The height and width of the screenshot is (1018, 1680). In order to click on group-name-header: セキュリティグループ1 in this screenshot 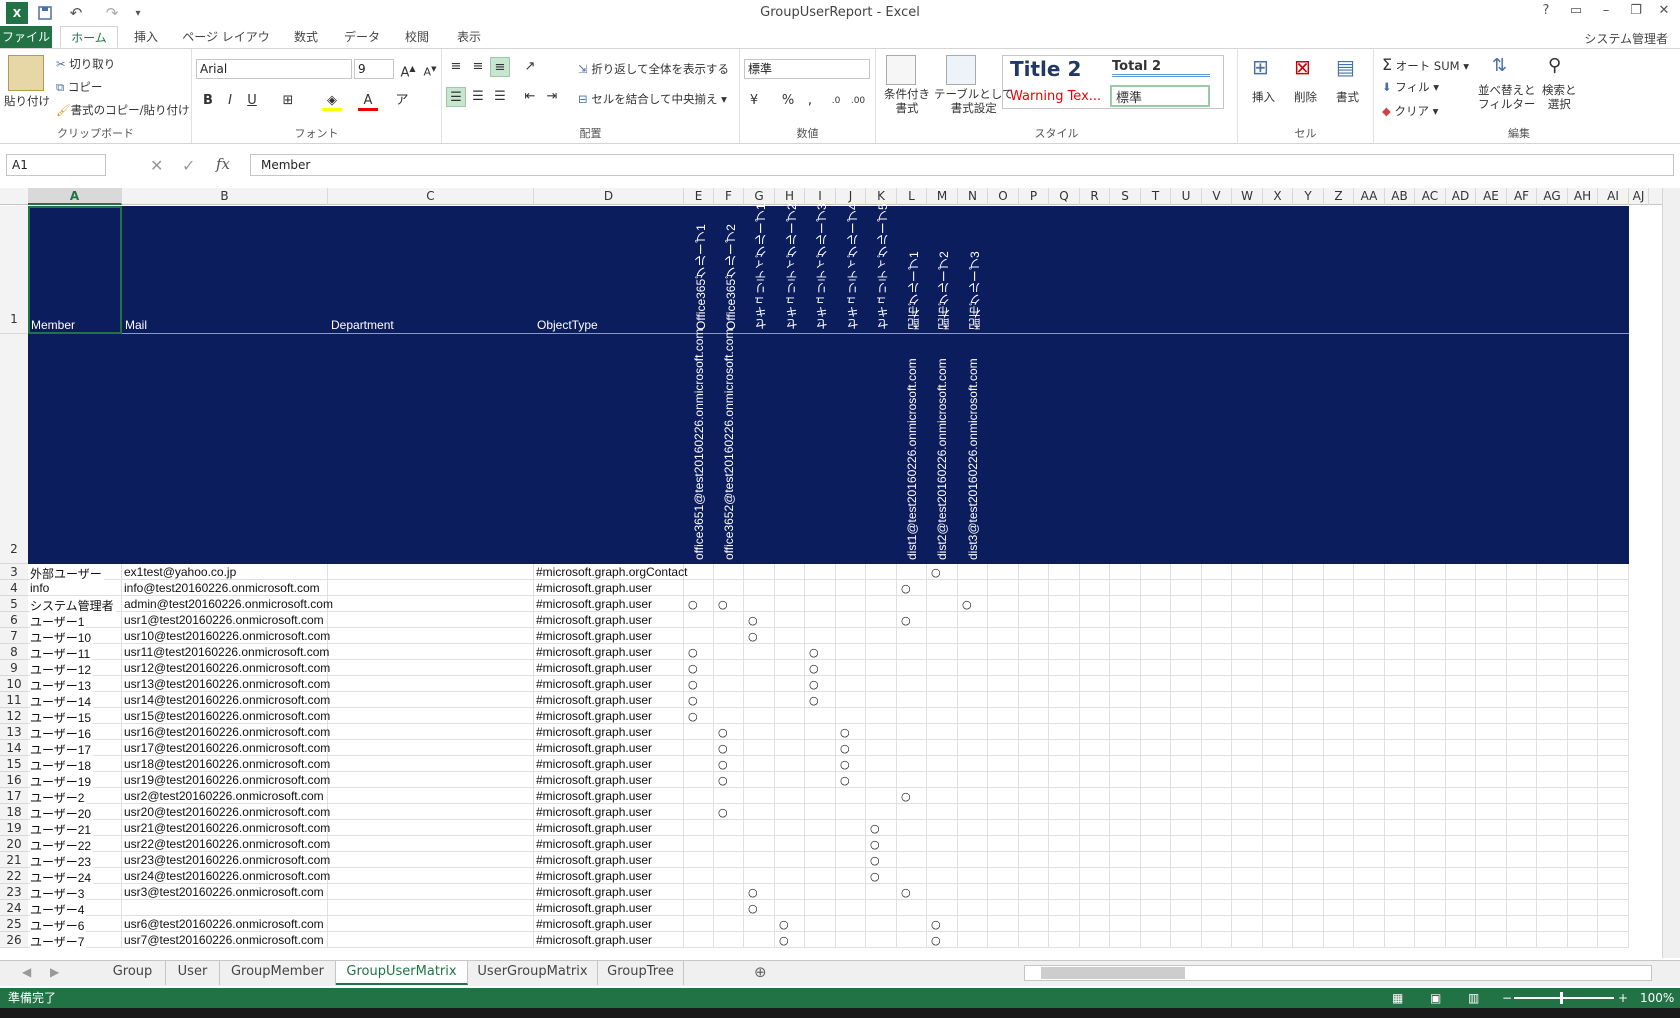, I will do `click(760, 266)`.